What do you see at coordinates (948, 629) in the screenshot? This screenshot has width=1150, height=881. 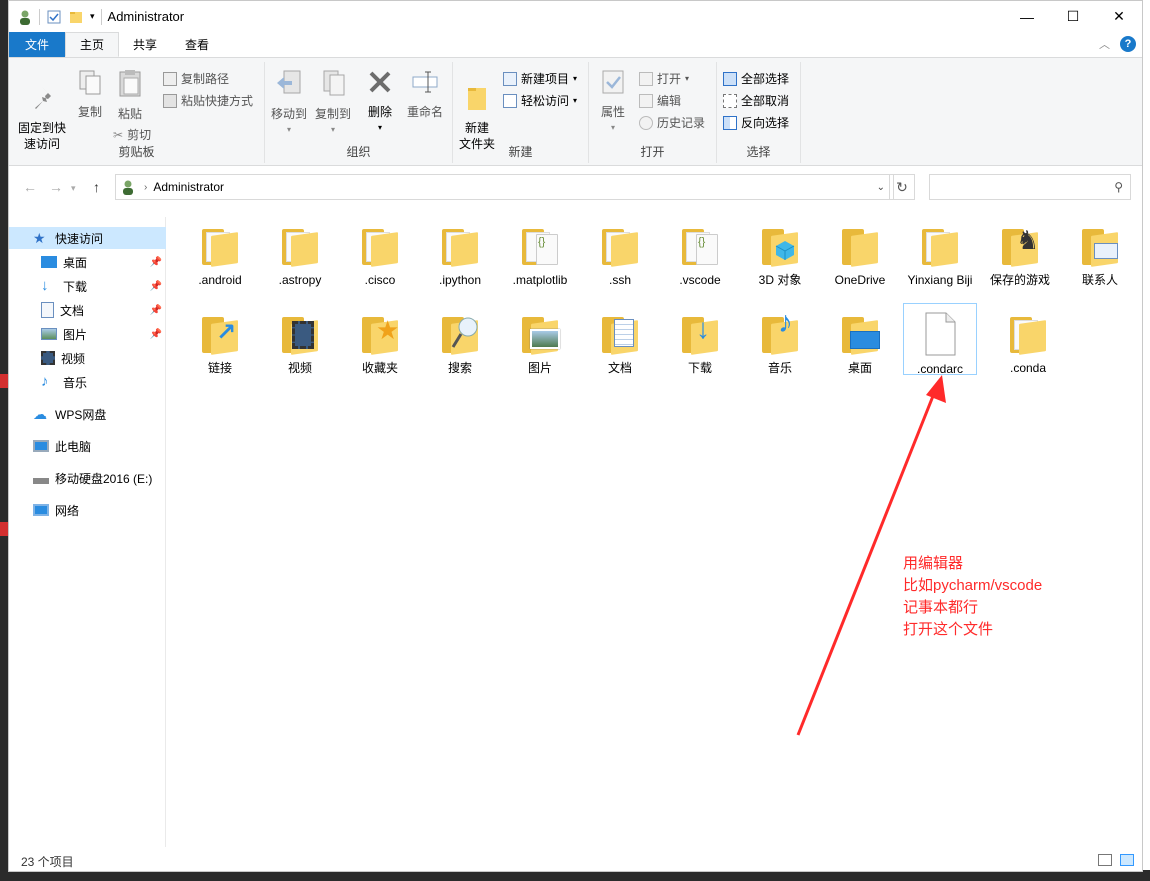 I see `annotation-line: 打开这个文件` at bounding box center [948, 629].